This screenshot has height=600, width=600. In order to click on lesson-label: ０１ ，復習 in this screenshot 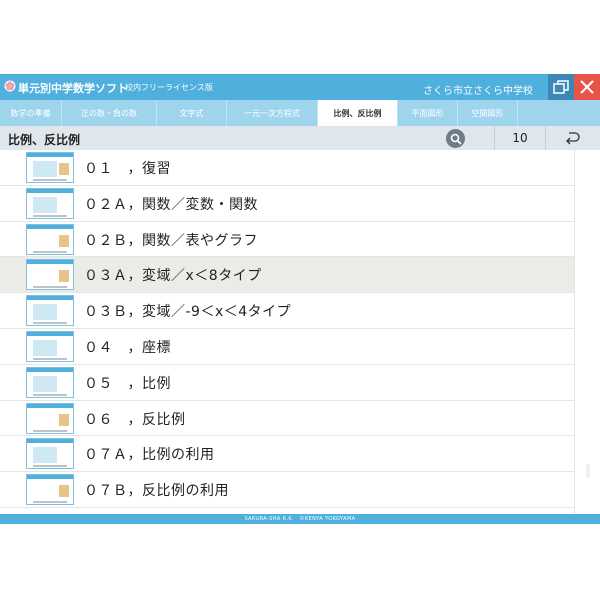, I will do `click(127, 169)`.